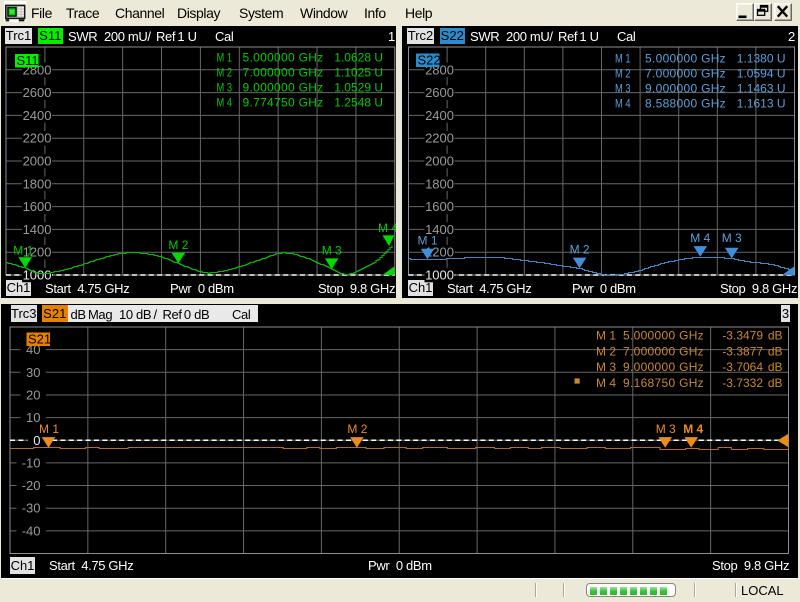  I want to click on svg-text: 1.0594 U, so click(761, 74).